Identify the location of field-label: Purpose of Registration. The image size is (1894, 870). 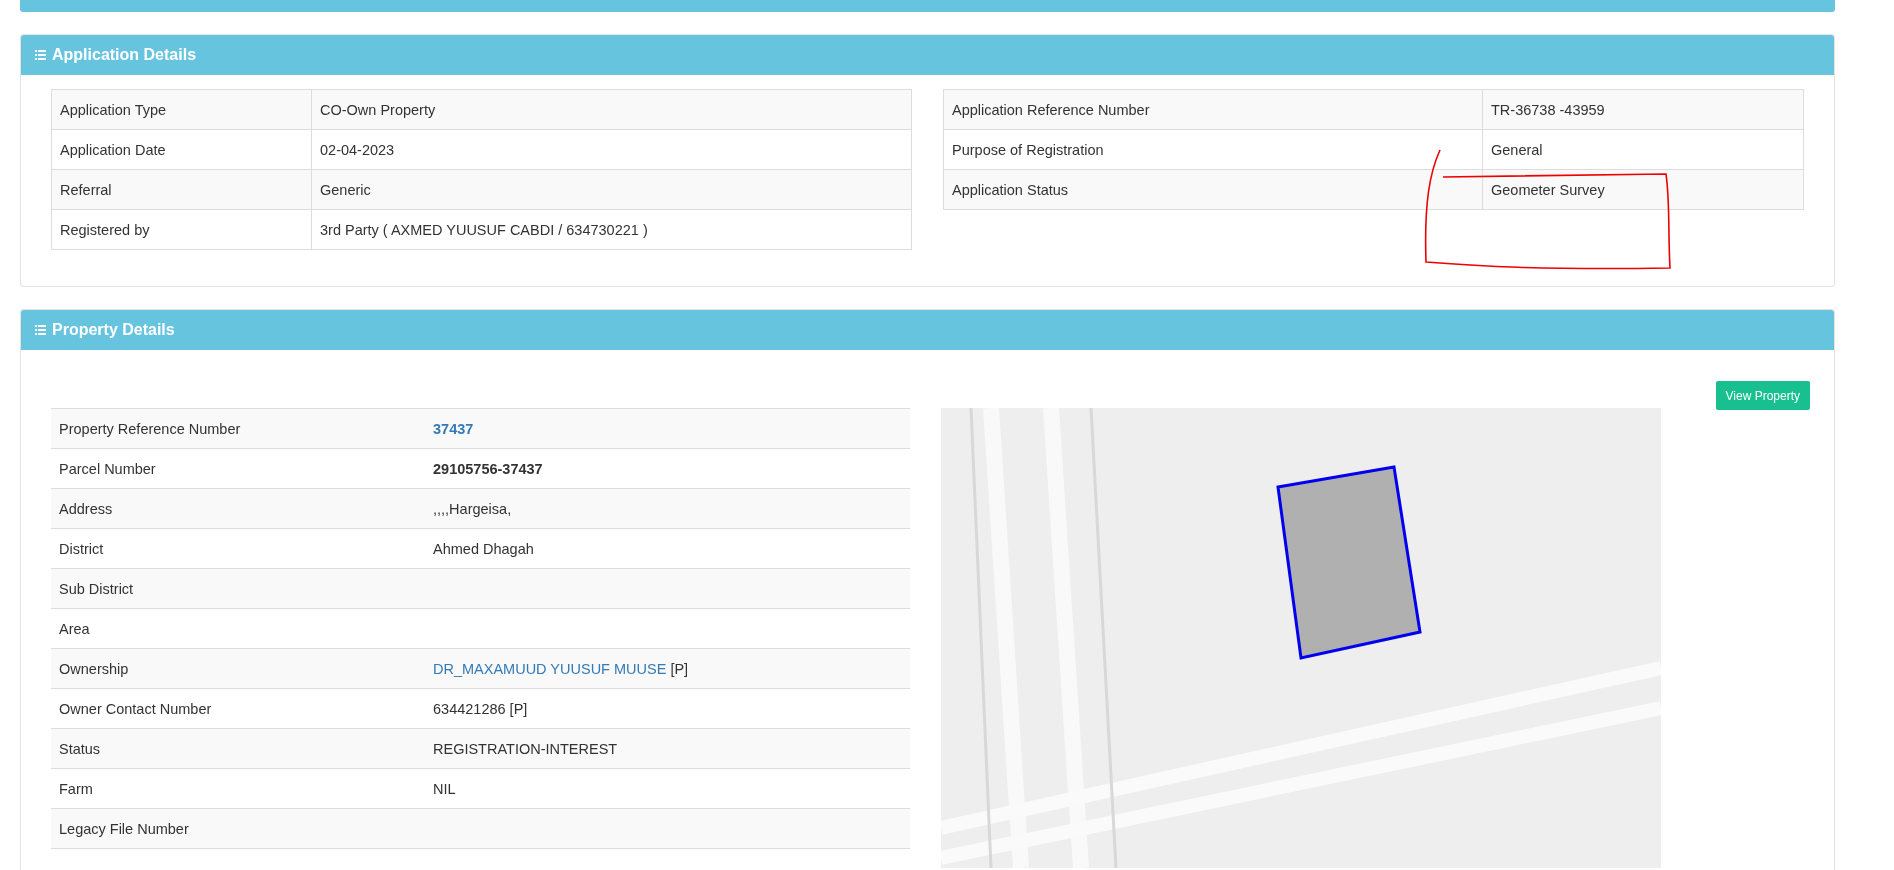
(1028, 149).